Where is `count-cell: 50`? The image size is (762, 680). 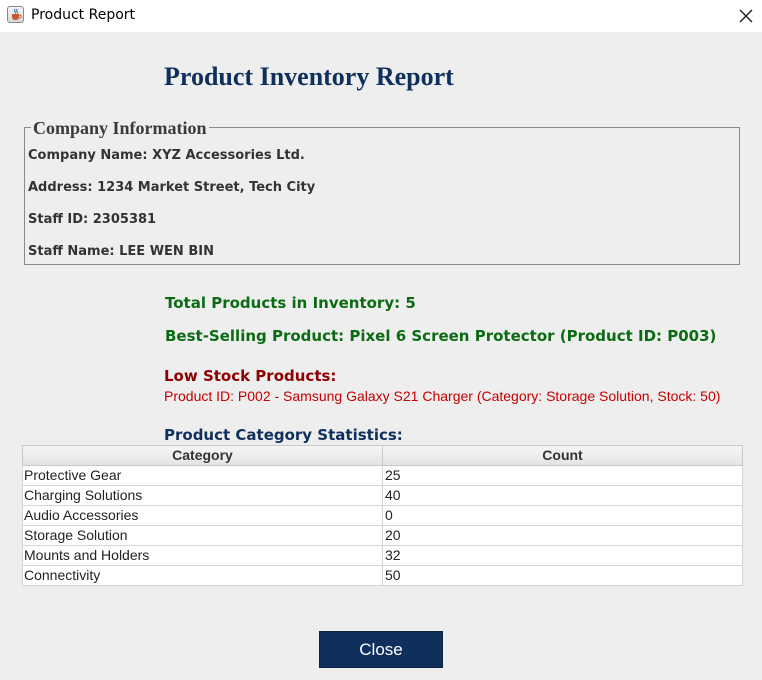
count-cell: 50 is located at coordinates (562, 575).